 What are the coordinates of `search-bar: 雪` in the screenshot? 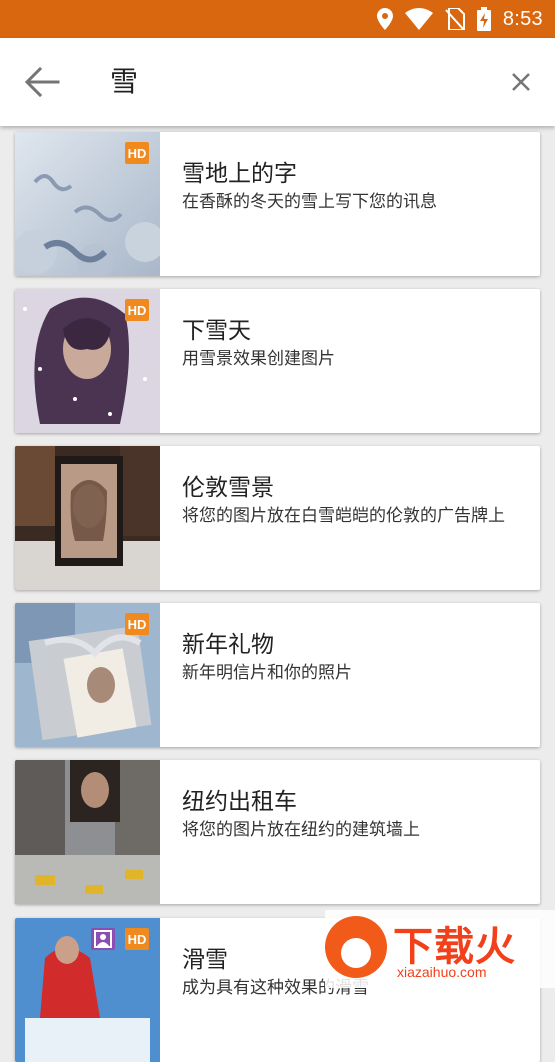 It's located at (277, 82).